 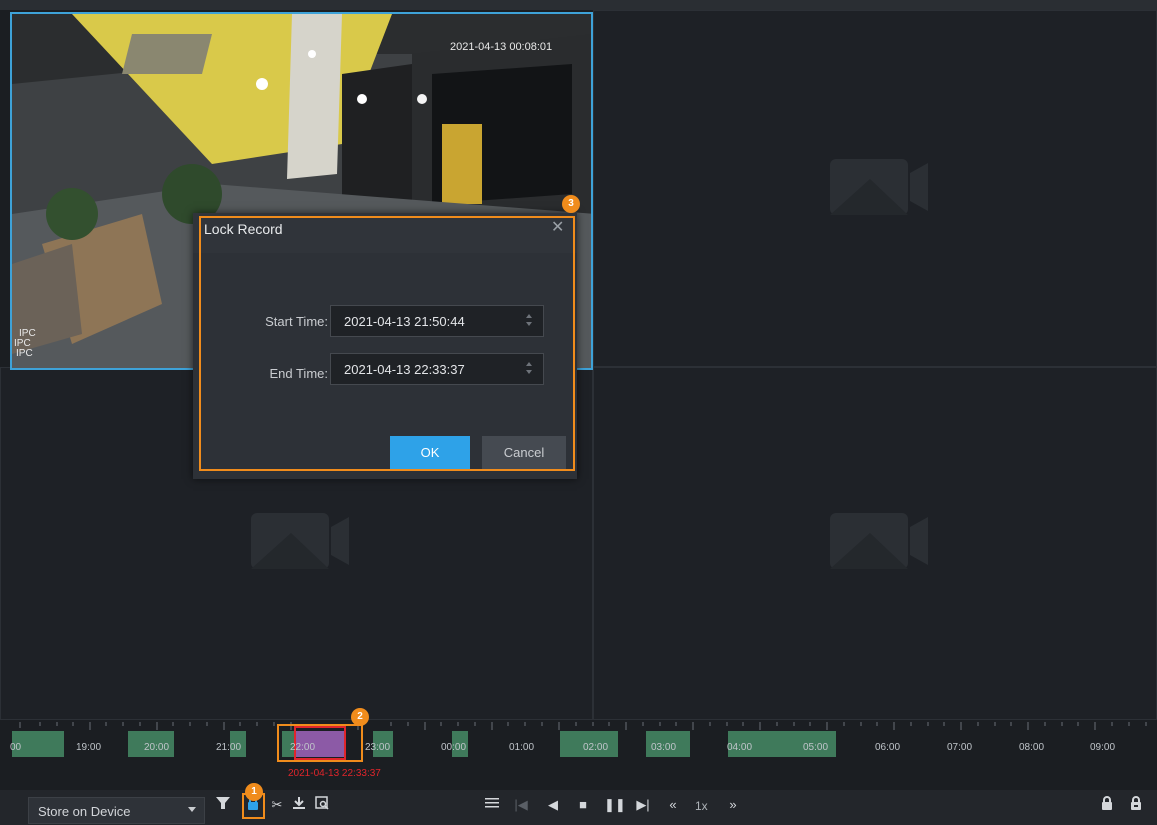 What do you see at coordinates (334, 773) in the screenshot?
I see `cursor-time-label: 2021-04-13 22:33:37` at bounding box center [334, 773].